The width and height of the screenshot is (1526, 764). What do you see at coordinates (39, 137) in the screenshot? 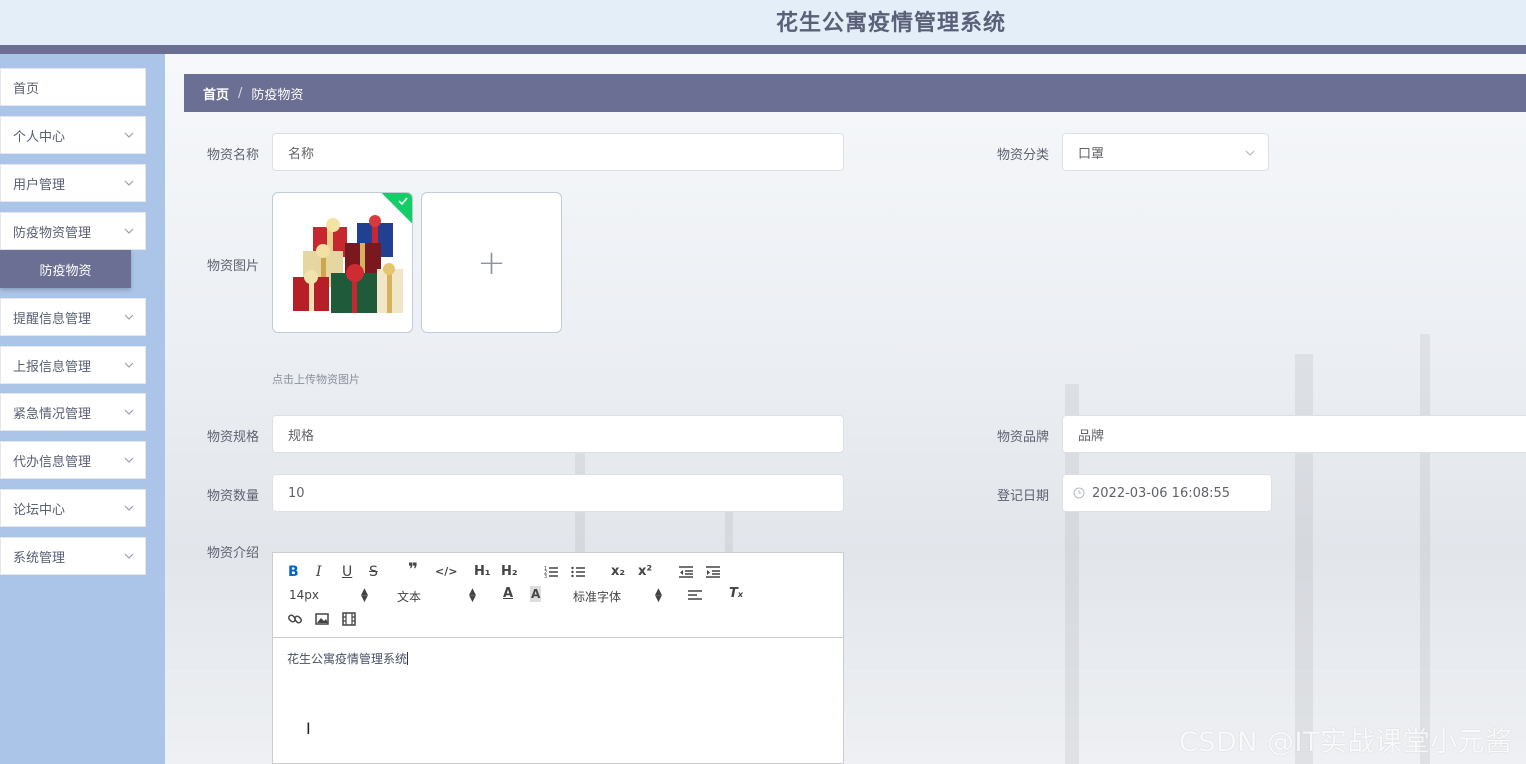
I see `sidebar-item-label: 个人中心` at bounding box center [39, 137].